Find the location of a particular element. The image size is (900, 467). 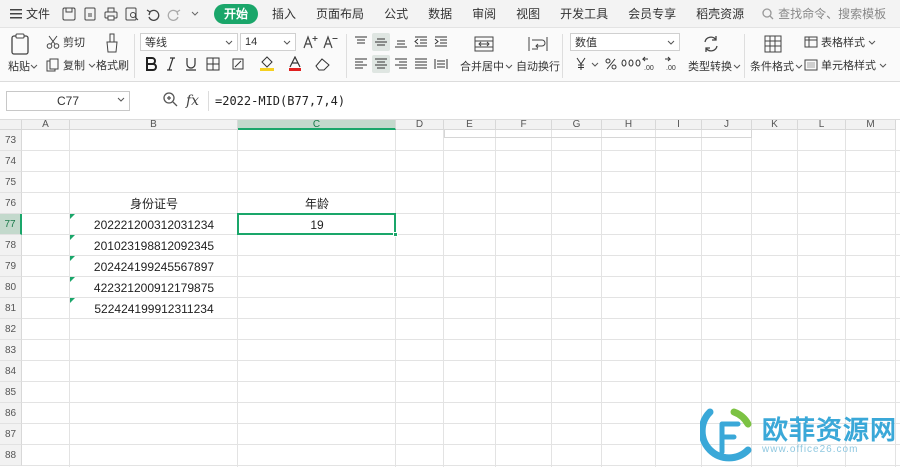

column-header-l: L is located at coordinates (822, 125).